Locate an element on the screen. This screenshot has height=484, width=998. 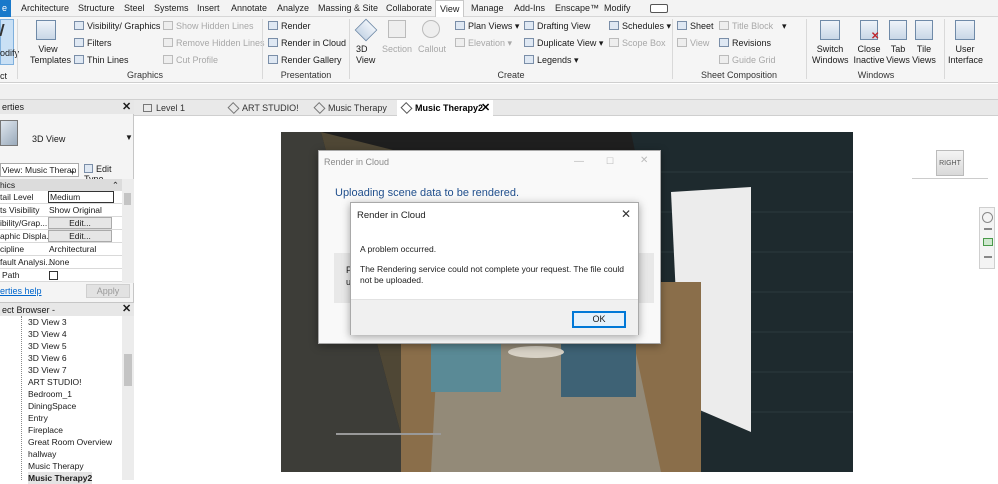
user-interface-button: User Interface is located at coordinates (965, 55).